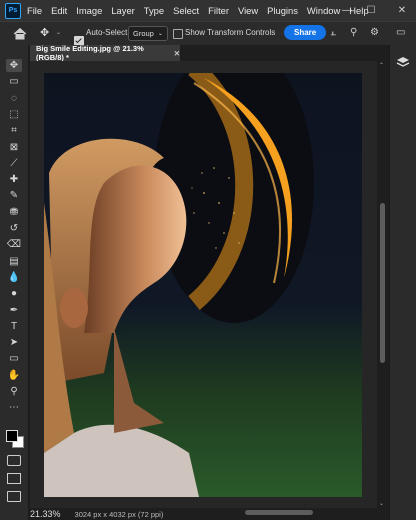 The width and height of the screenshot is (416, 520). What do you see at coordinates (14, 496) in the screenshot?
I see `frame-layout-icon` at bounding box center [14, 496].